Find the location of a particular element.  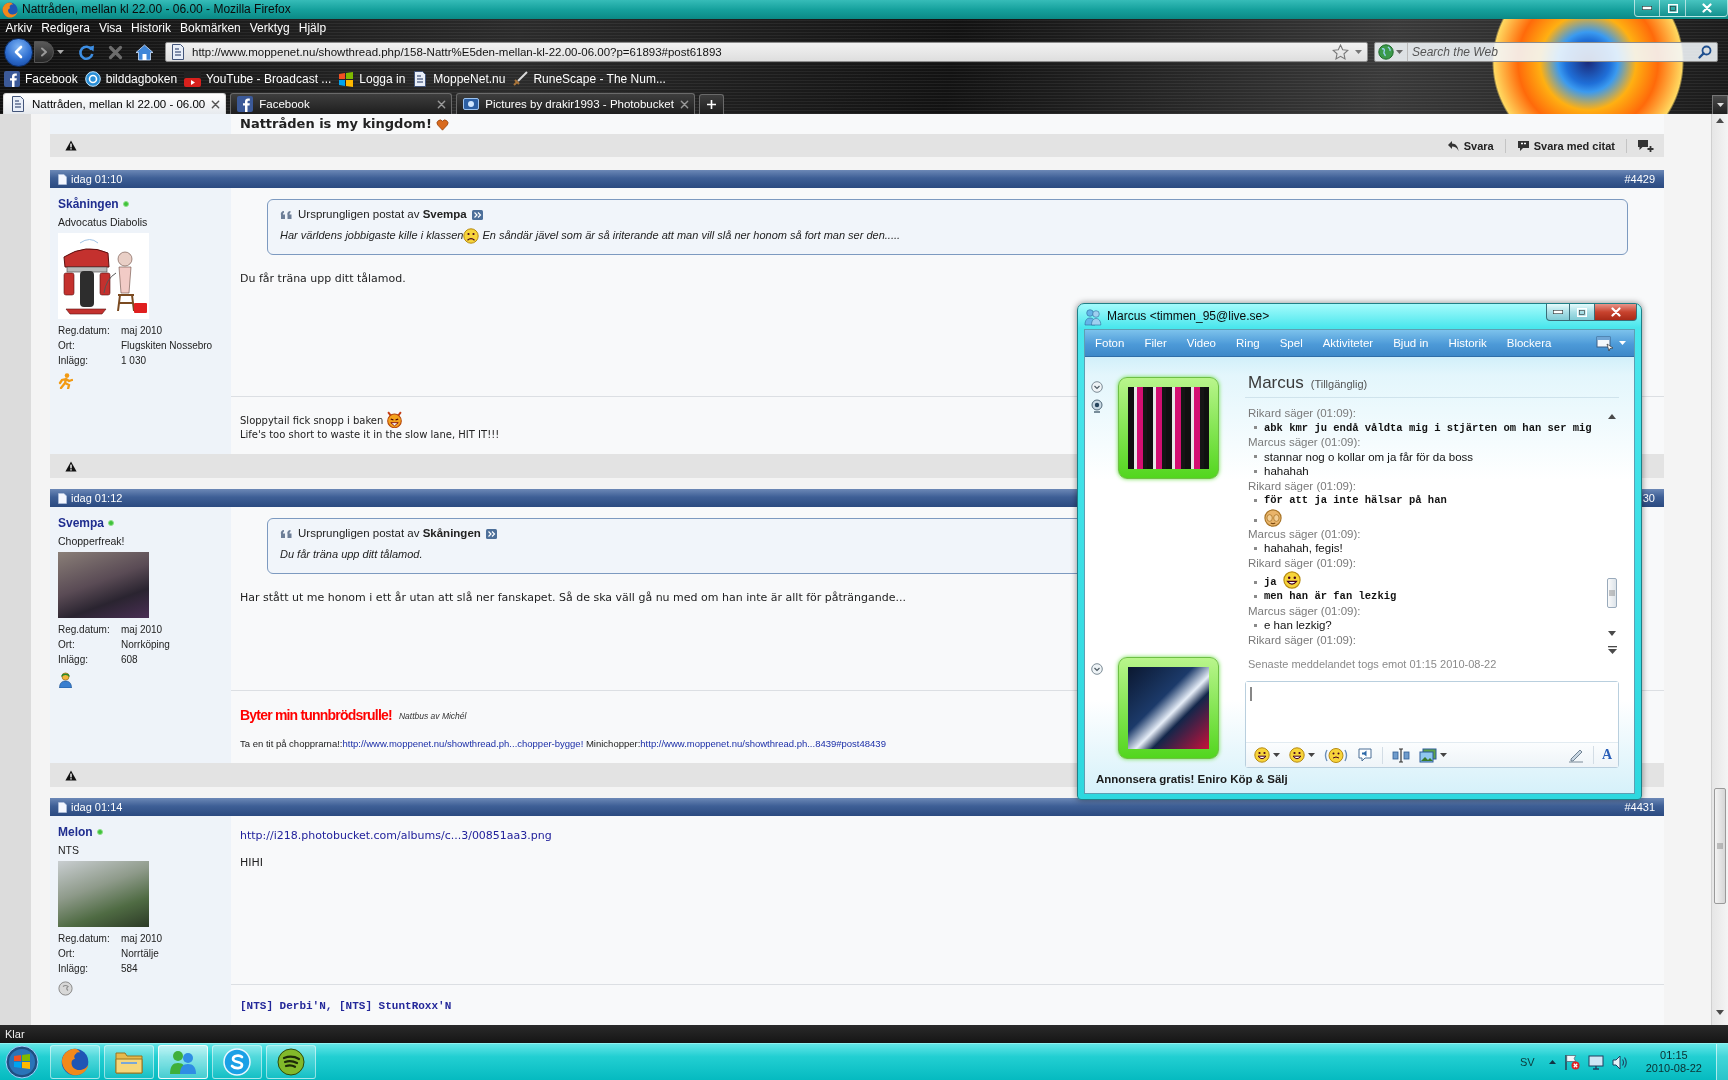

font-button: A is located at coordinates (1603, 755).